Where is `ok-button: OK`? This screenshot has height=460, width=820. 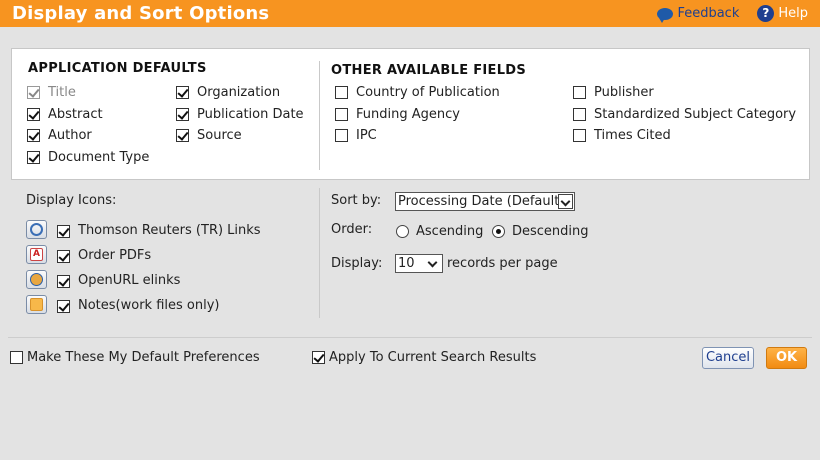 ok-button: OK is located at coordinates (786, 358).